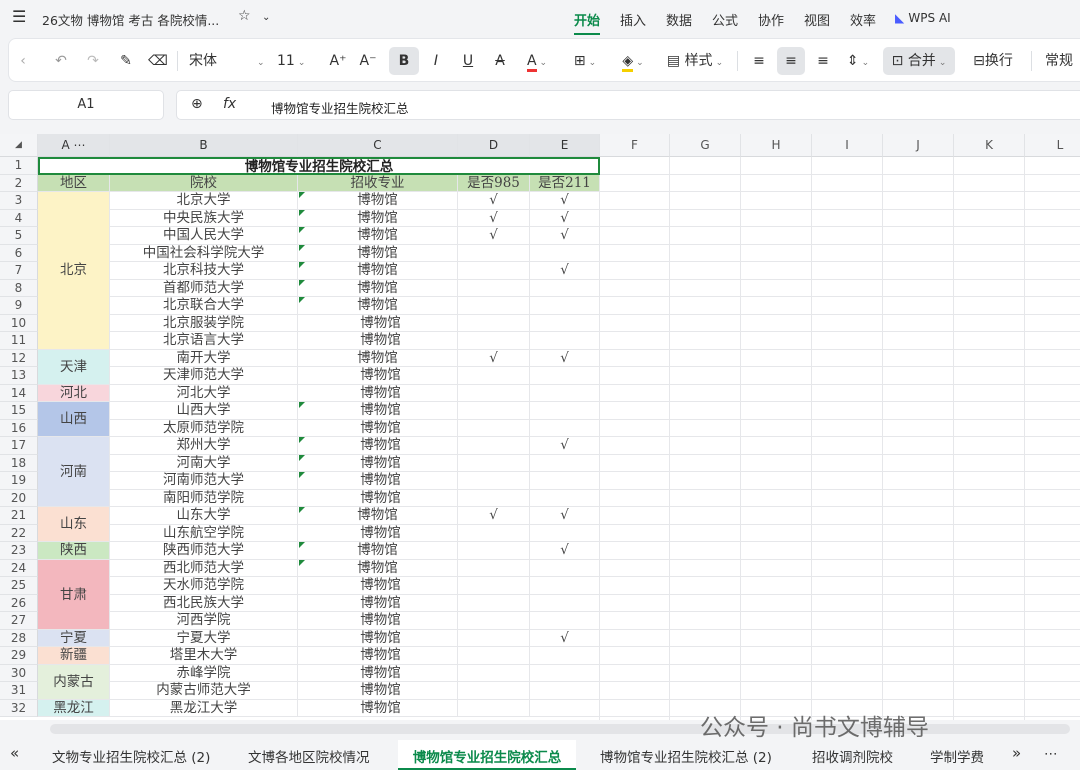  What do you see at coordinates (19, 236) in the screenshot?
I see `row-header-5: 5` at bounding box center [19, 236].